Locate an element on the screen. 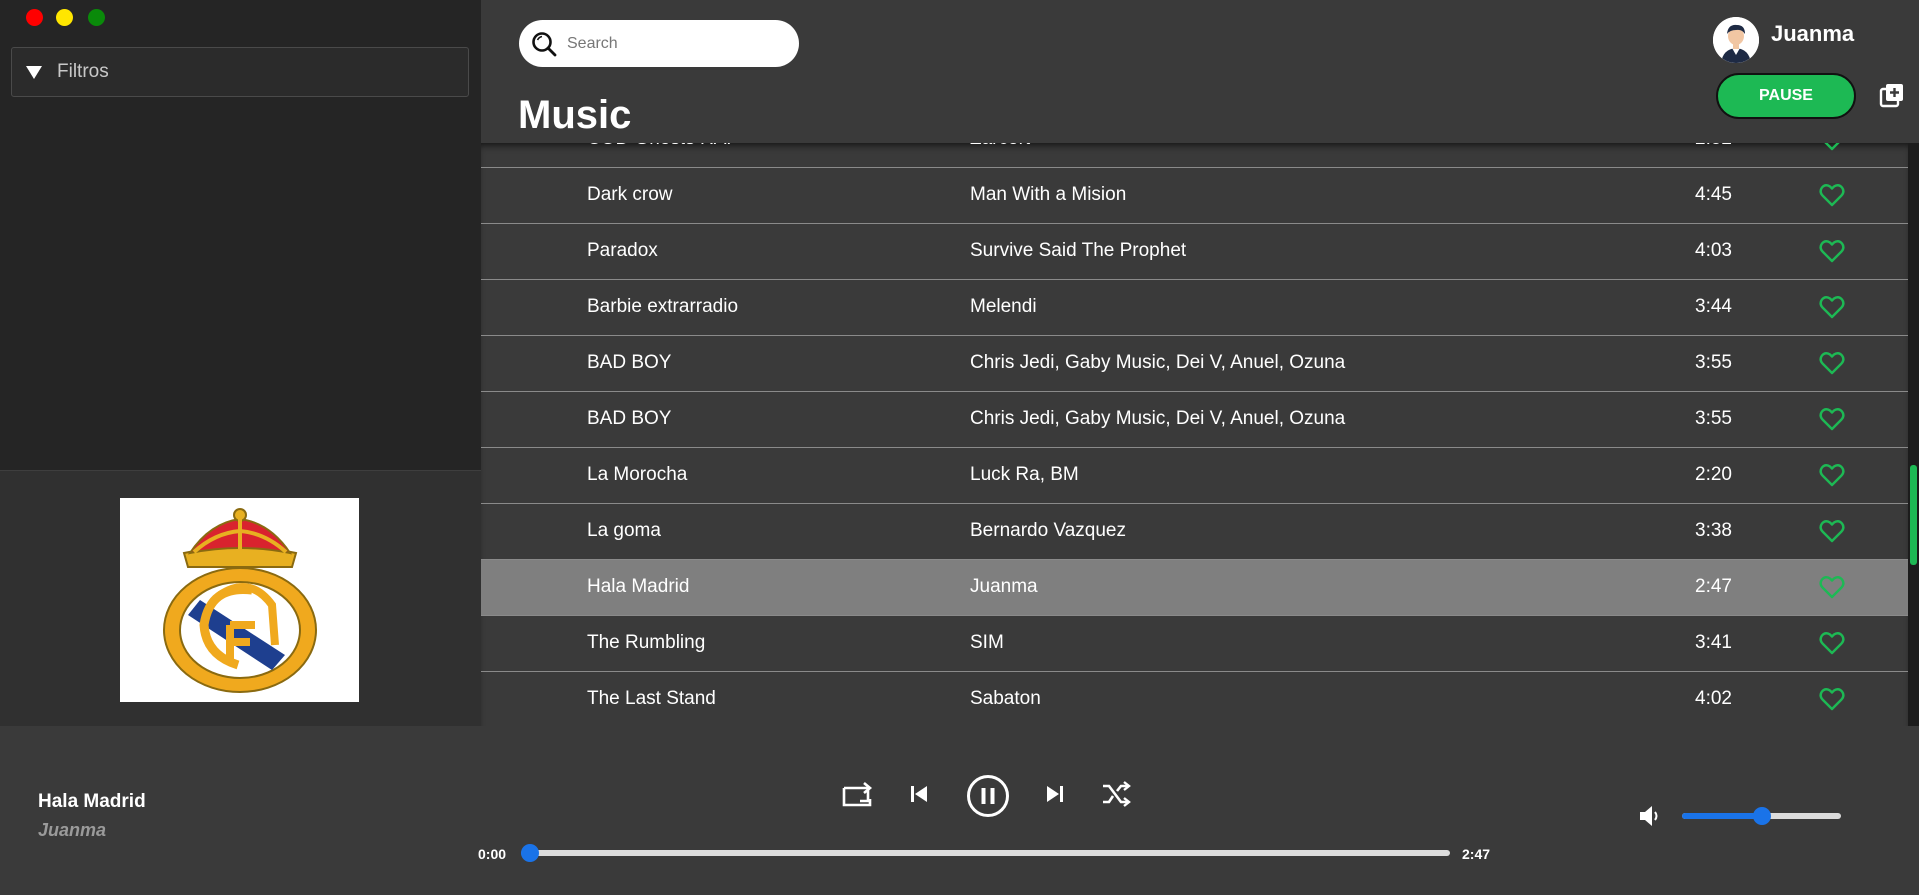  progress-slider is located at coordinates (985, 853).